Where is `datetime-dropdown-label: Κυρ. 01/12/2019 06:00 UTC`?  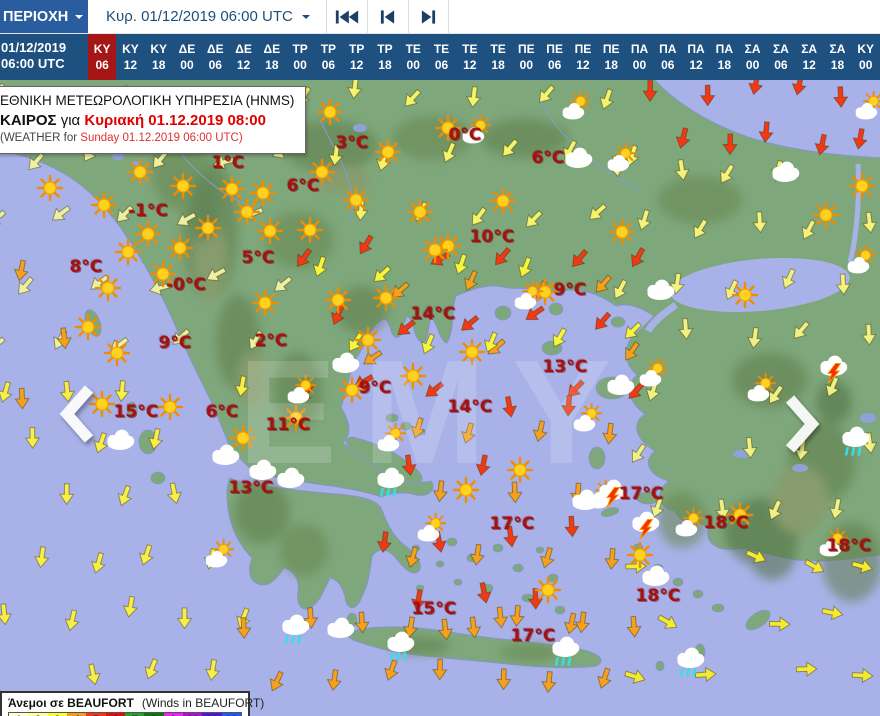
datetime-dropdown-label: Κυρ. 01/12/2019 06:00 UTC is located at coordinates (199, 16).